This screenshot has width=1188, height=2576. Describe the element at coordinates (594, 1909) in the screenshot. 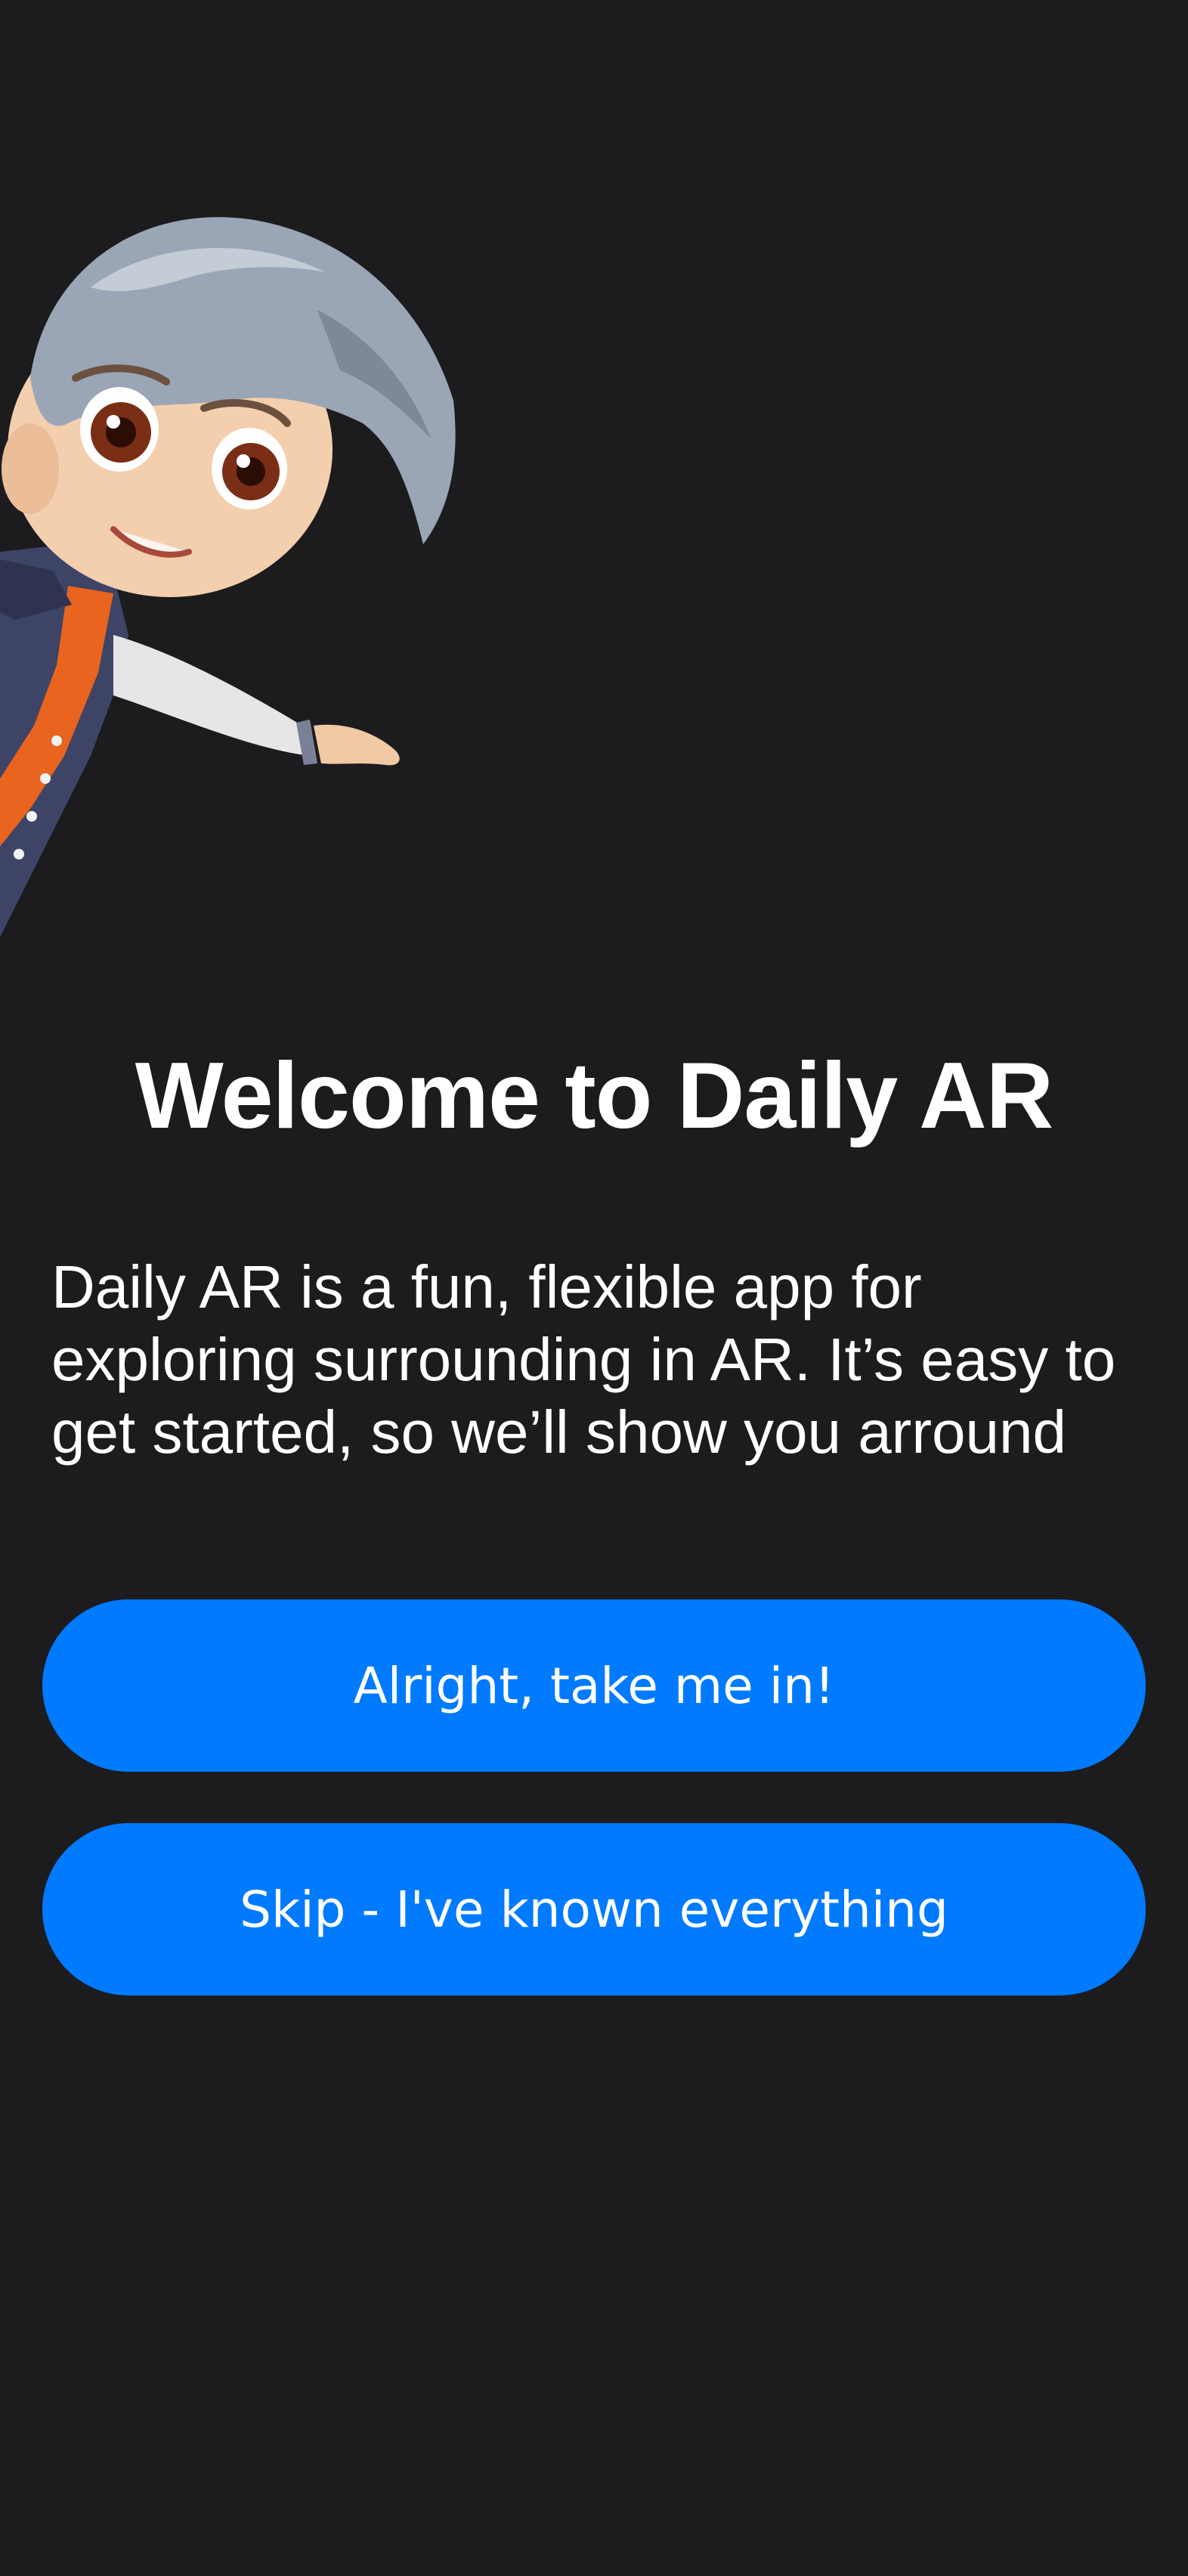

I see `skip-button: Skip - I've known everything` at that location.